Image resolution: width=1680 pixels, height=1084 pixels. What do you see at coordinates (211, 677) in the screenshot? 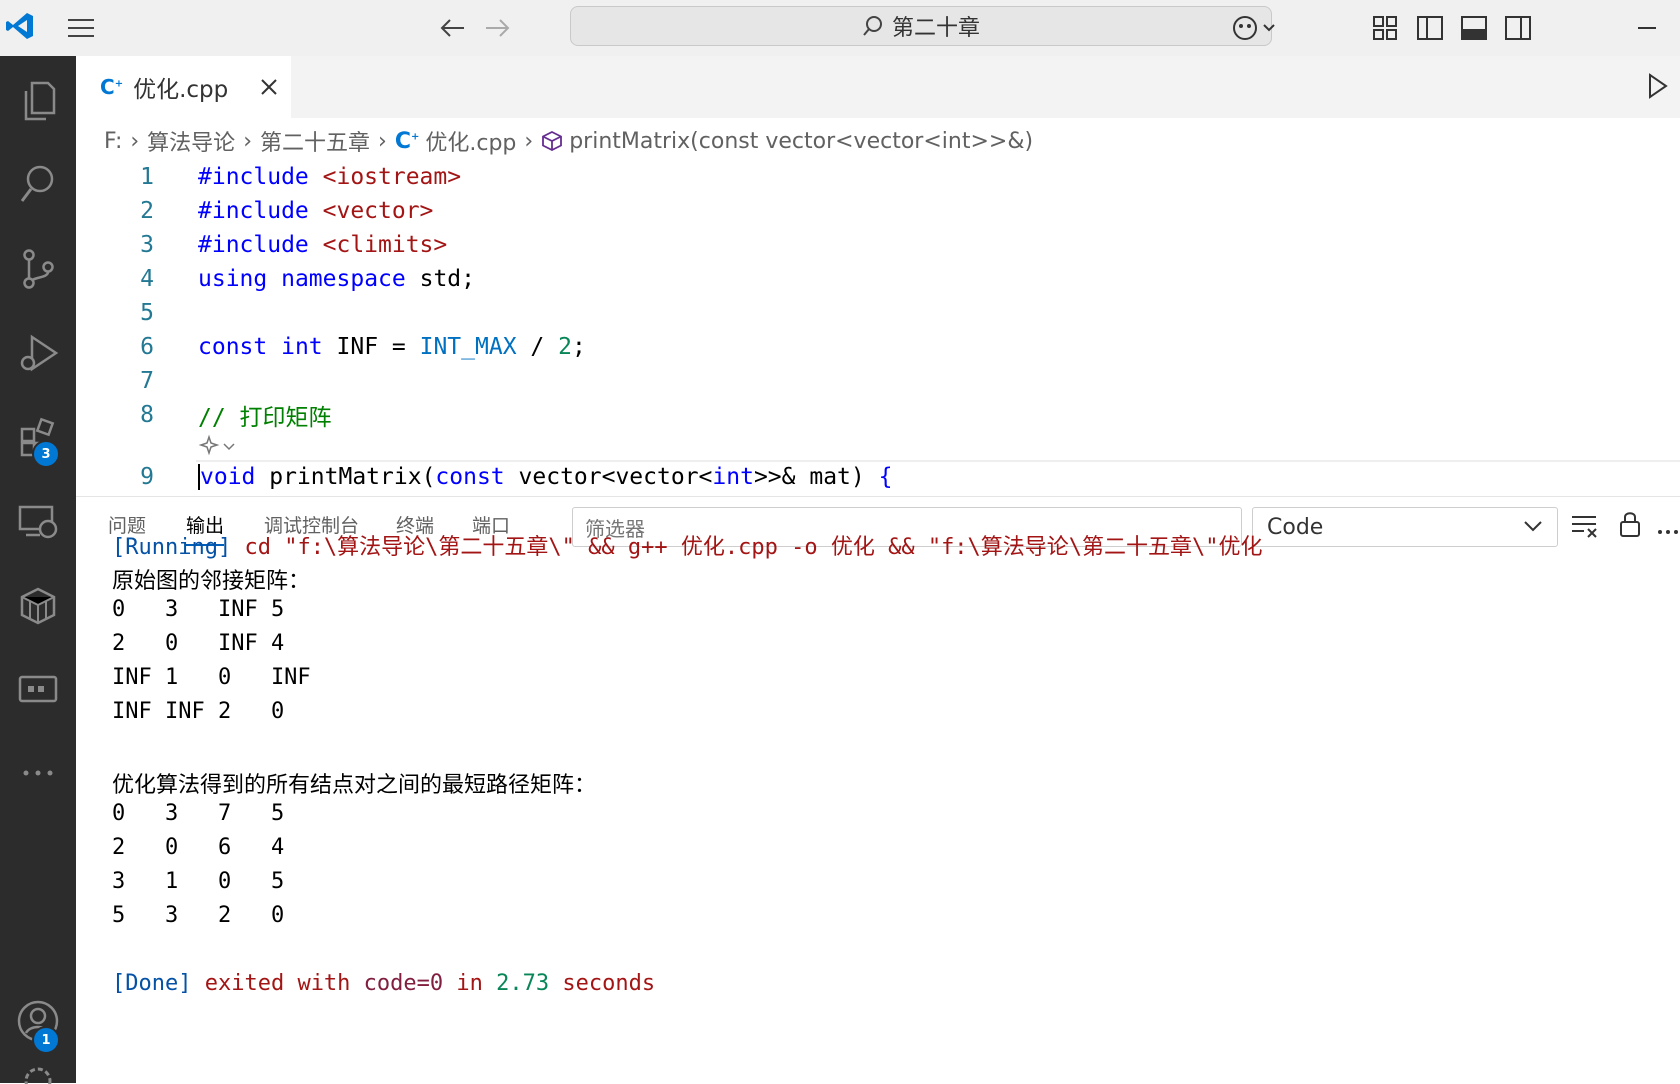
I see `output-matrix1-row: INF 1 0 INF` at bounding box center [211, 677].